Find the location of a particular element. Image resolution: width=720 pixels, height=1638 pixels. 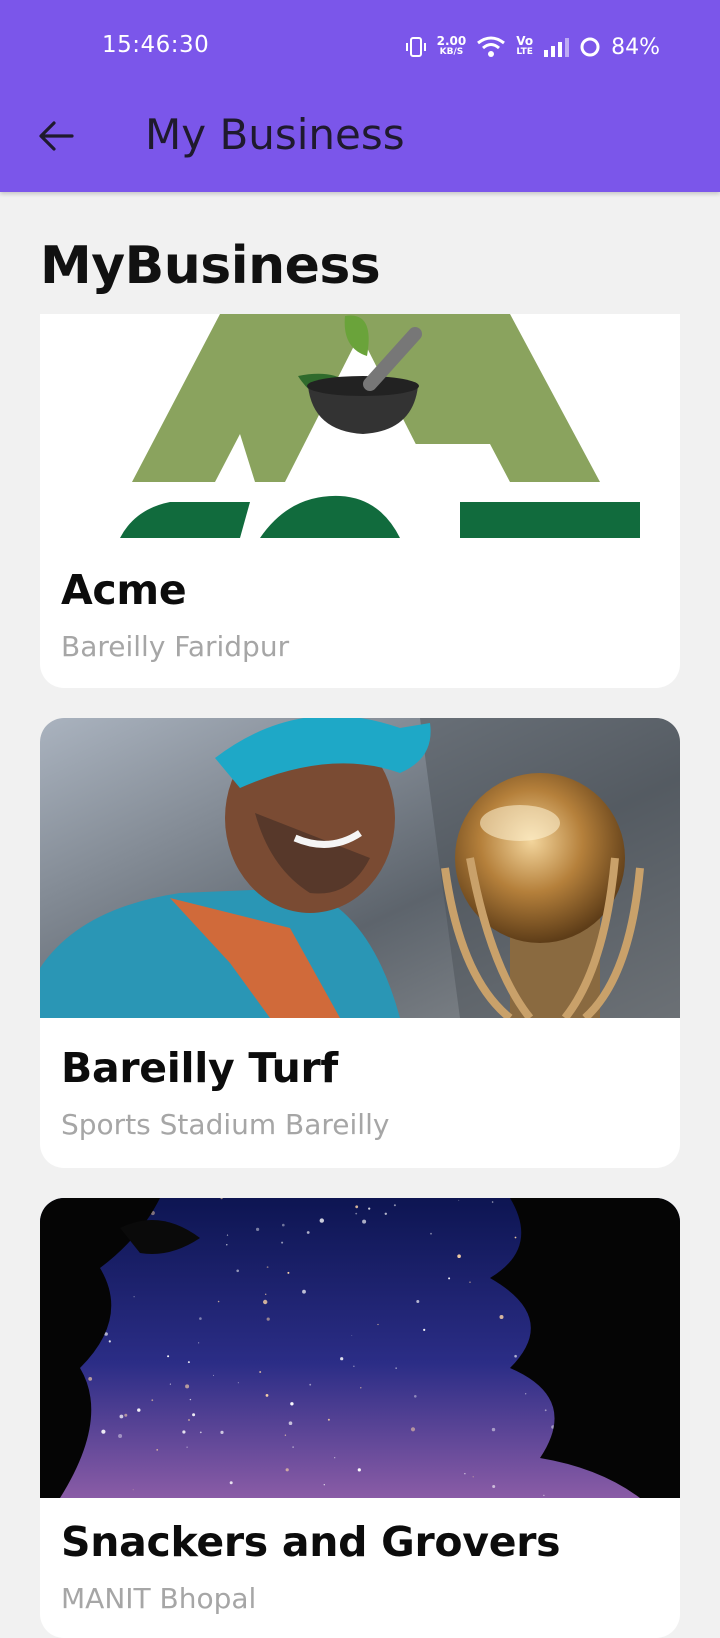

business-location: Bareilly Faridpur is located at coordinates (175, 646).